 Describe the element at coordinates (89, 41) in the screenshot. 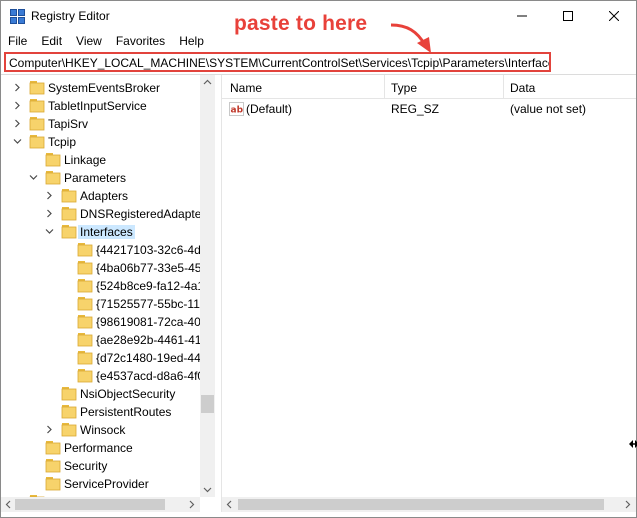

I see `menu-view: View` at that location.